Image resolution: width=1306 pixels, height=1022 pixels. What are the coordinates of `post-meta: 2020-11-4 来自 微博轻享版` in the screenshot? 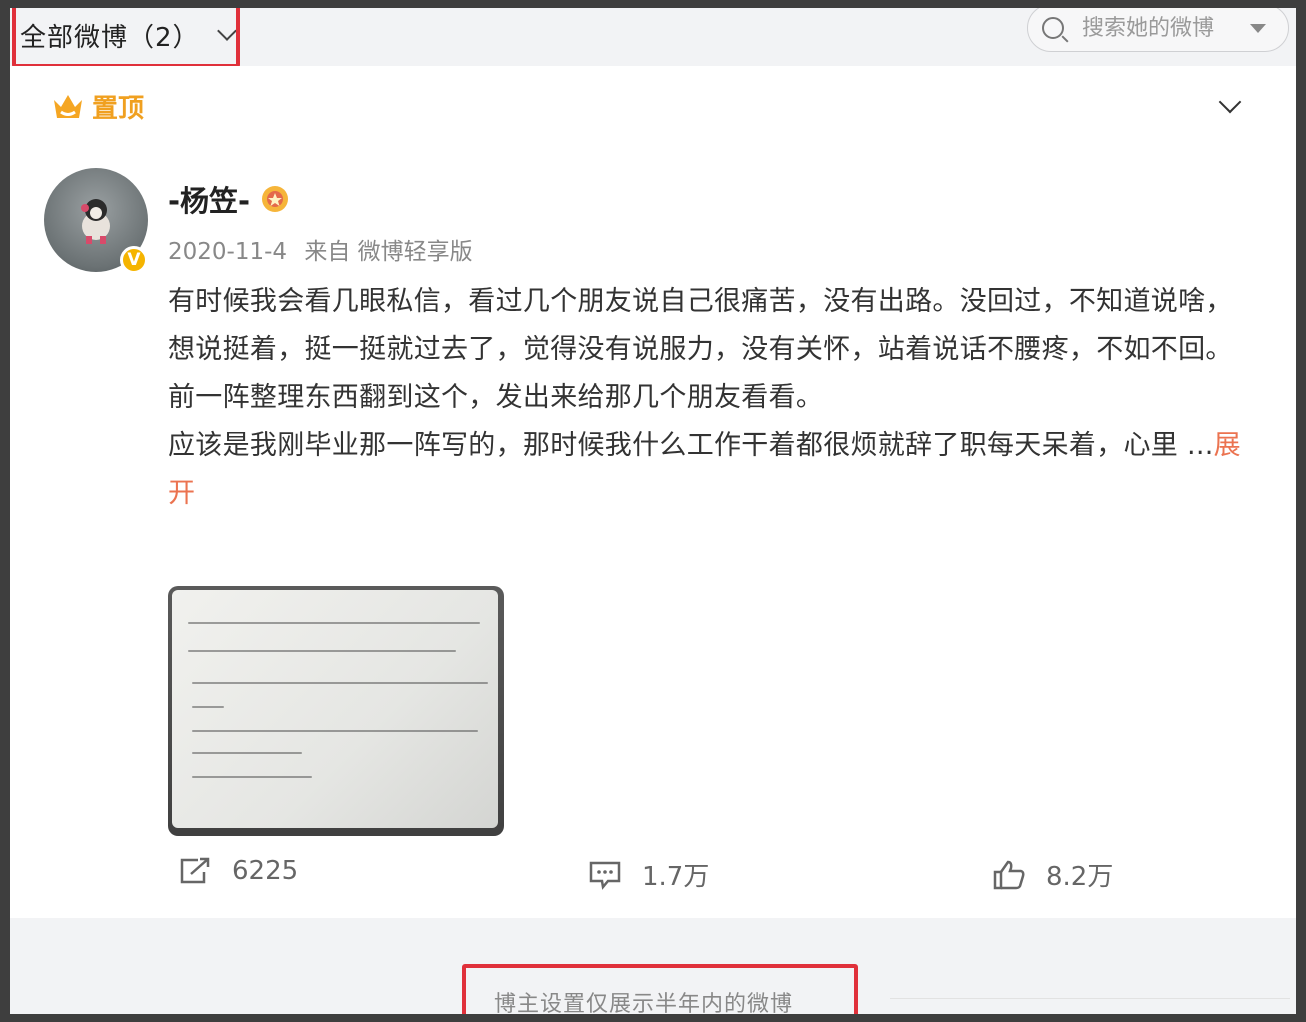 It's located at (320, 249).